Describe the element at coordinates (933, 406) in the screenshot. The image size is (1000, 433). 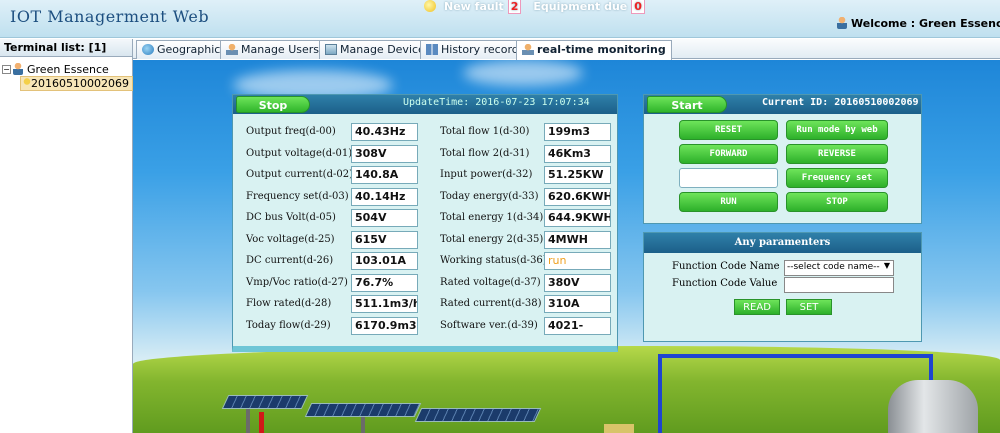
I see `water-tank` at that location.